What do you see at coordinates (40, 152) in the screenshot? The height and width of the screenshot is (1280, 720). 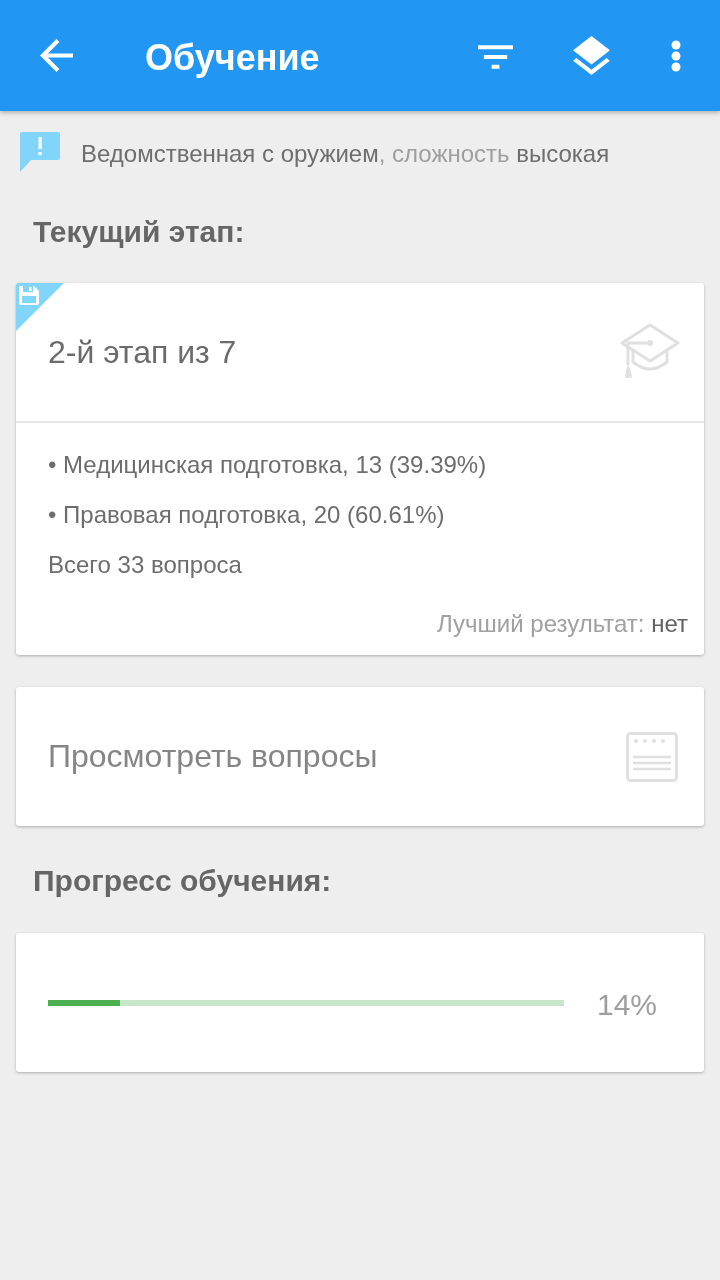 I see `alert-bubble-icon` at bounding box center [40, 152].